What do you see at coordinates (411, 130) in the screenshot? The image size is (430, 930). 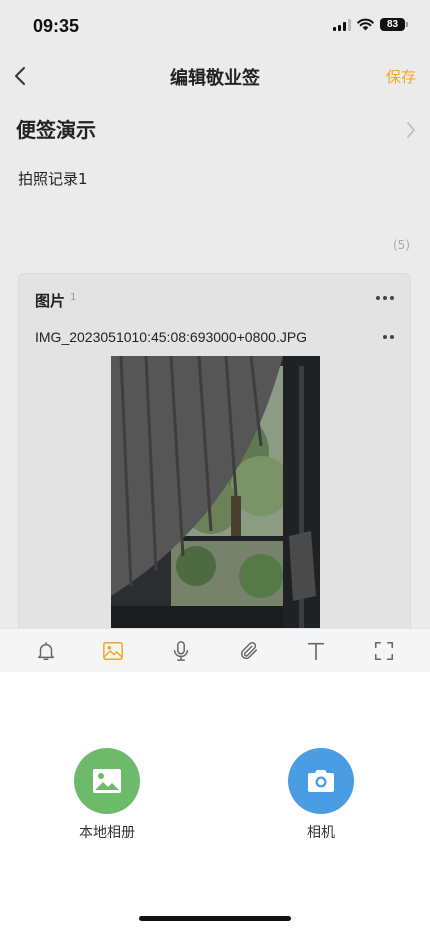 I see `chevron-right-icon` at bounding box center [411, 130].